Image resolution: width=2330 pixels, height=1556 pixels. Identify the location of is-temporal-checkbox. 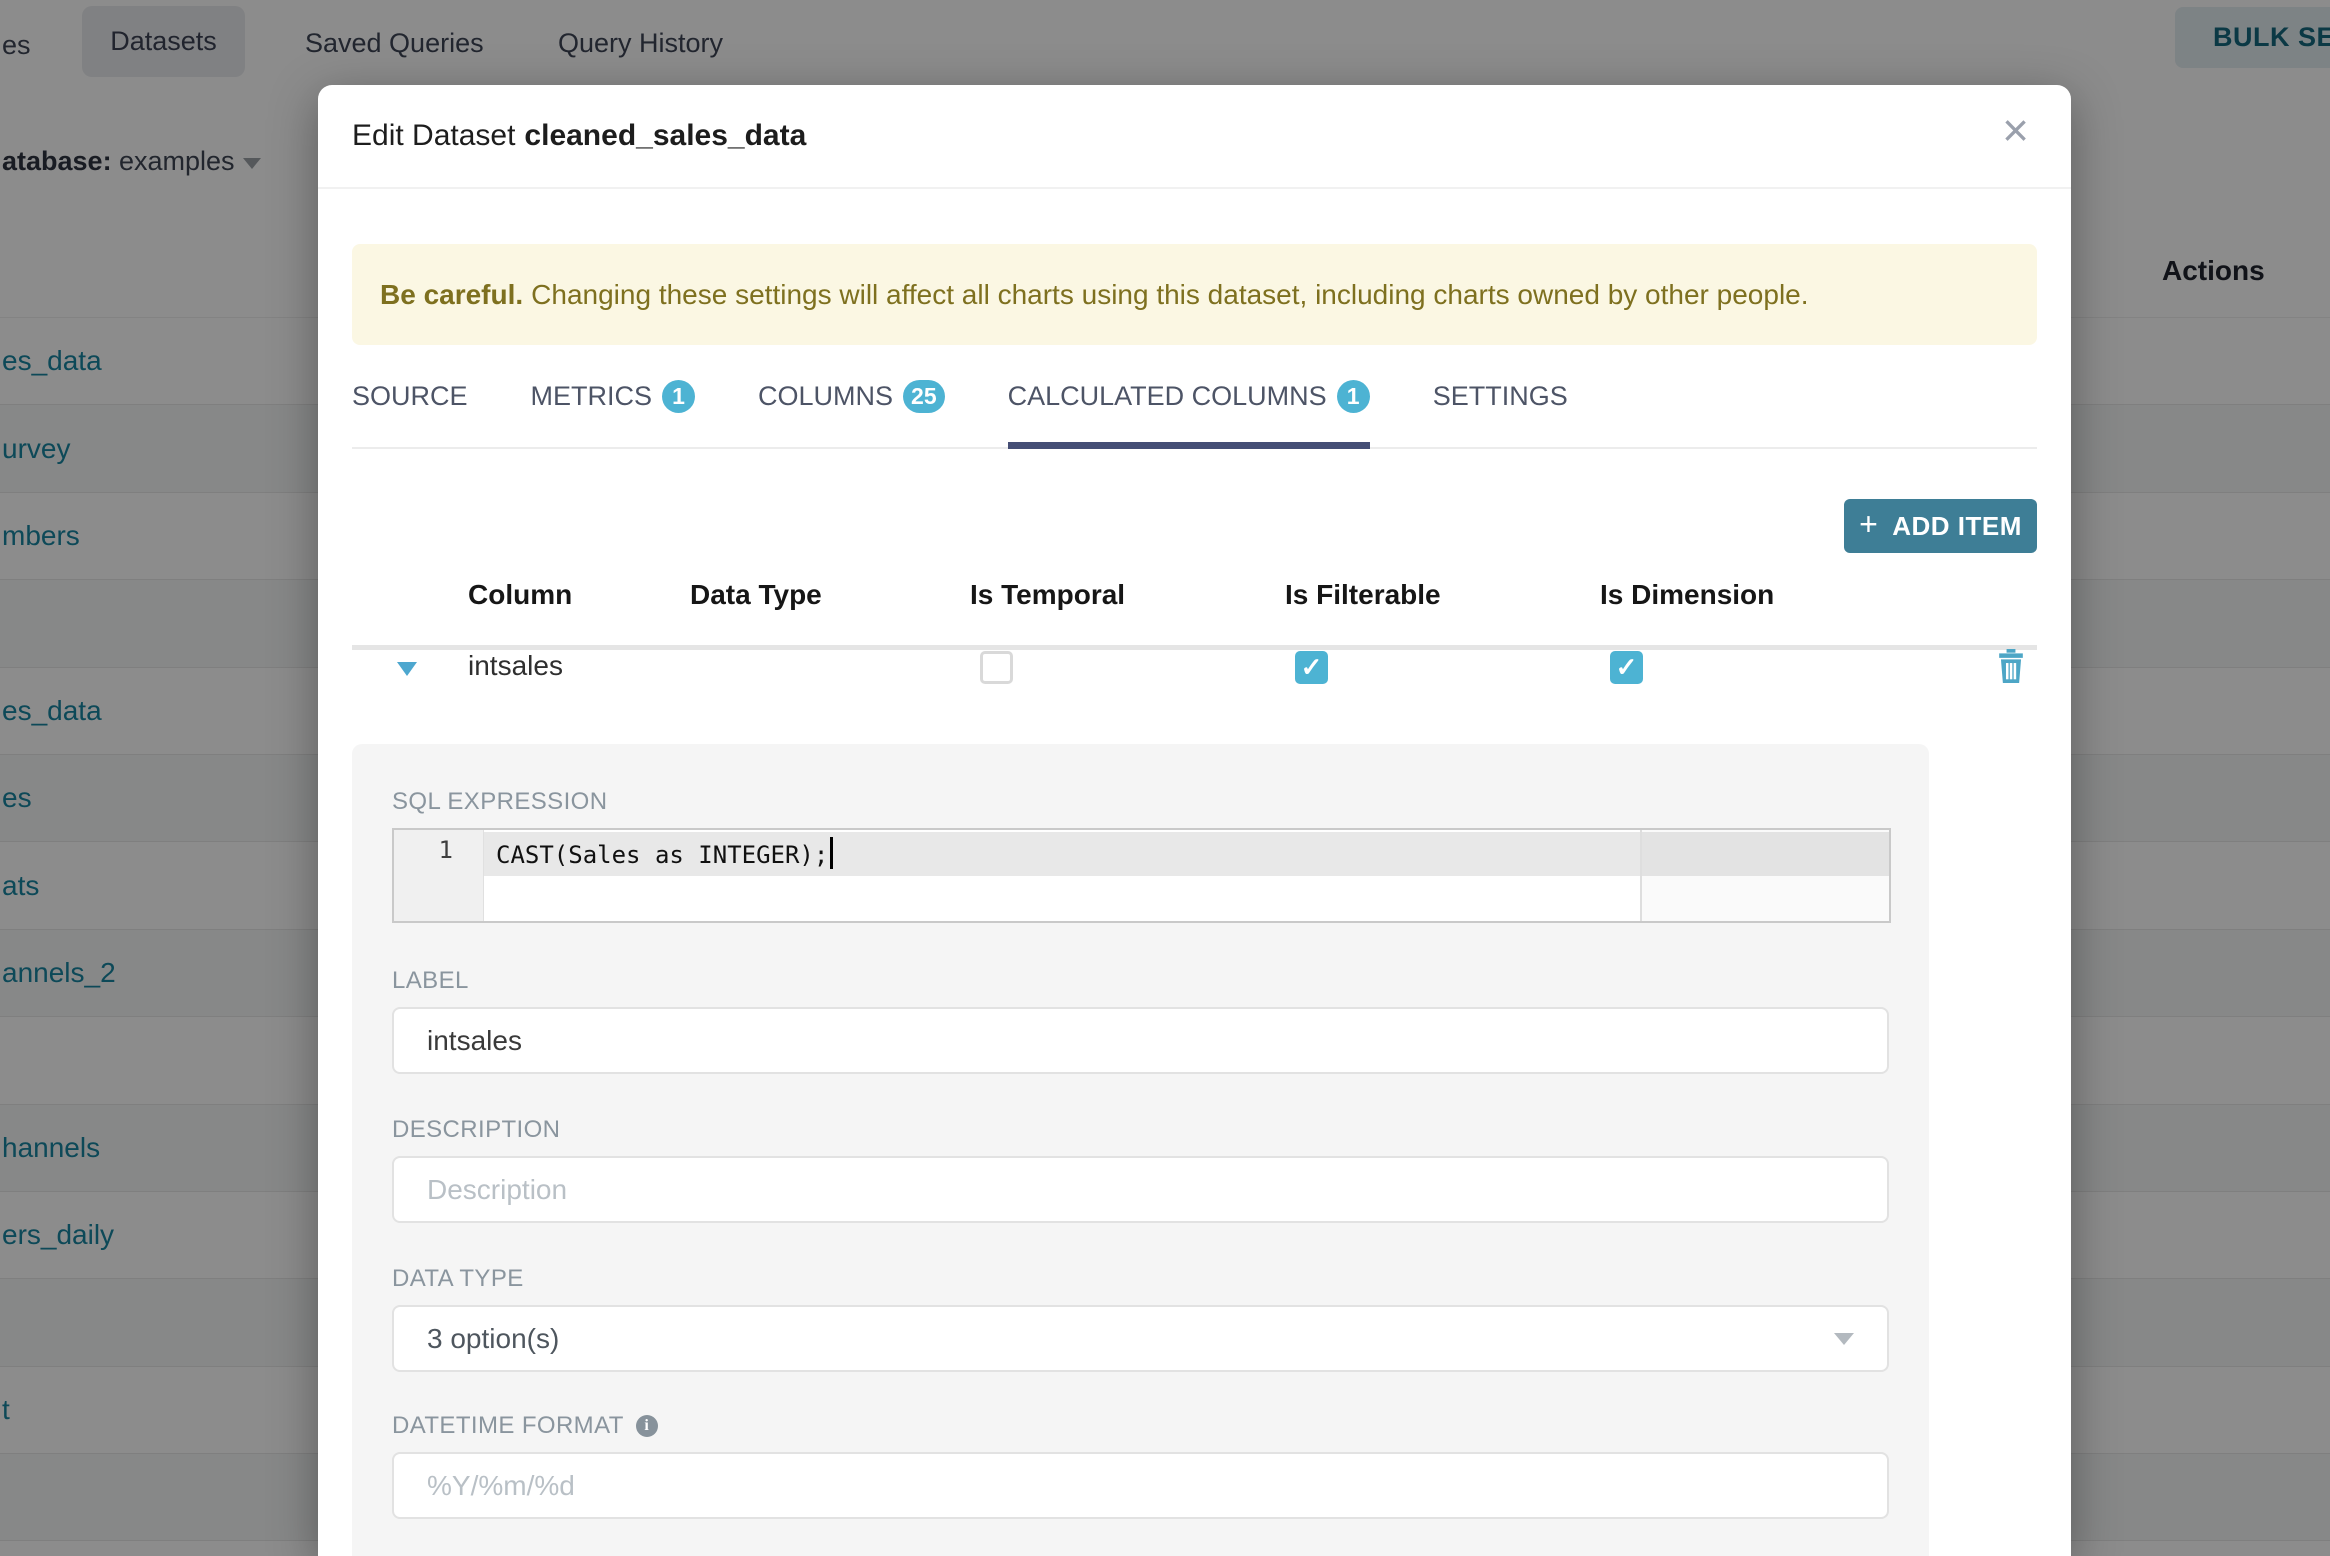
(996, 667).